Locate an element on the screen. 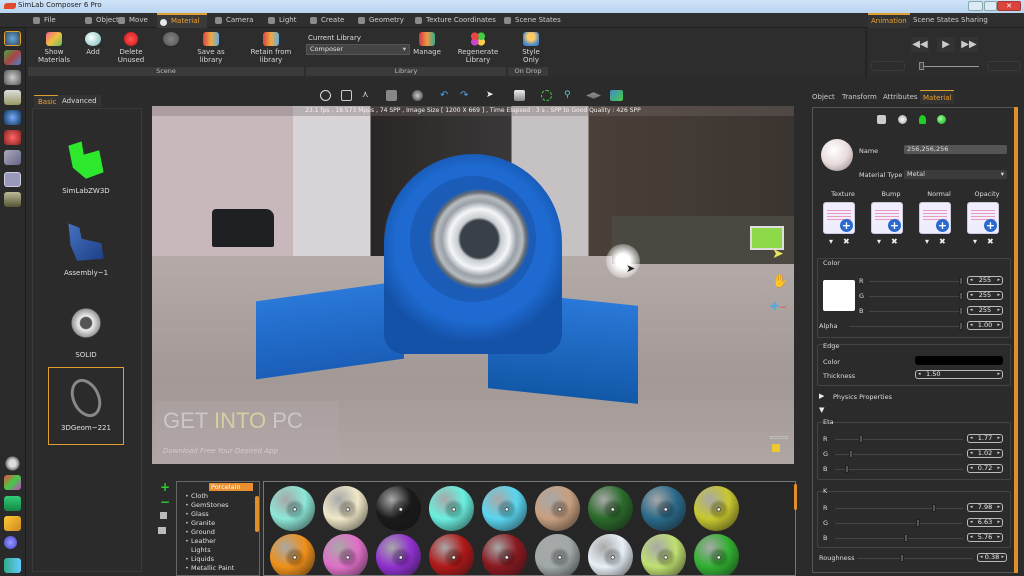 The width and height of the screenshot is (1024, 576). zoom-plus-minus-icon: ✚− is located at coordinates (778, 306).